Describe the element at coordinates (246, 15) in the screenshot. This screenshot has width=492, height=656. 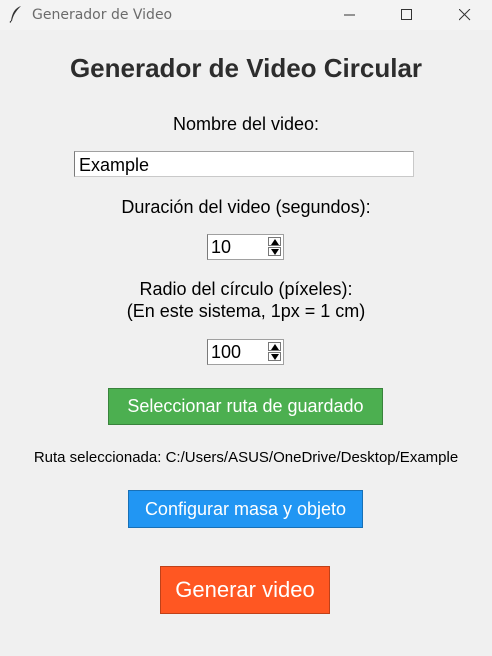
I see `title-bar: Generador de Video` at that location.